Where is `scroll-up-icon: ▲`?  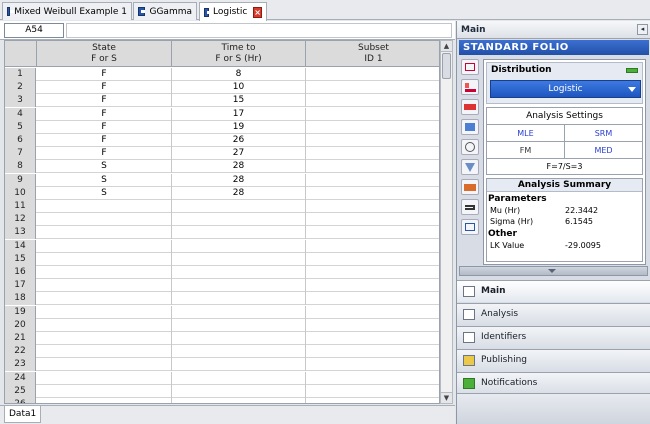
scroll-up-icon: ▲ is located at coordinates (446, 46).